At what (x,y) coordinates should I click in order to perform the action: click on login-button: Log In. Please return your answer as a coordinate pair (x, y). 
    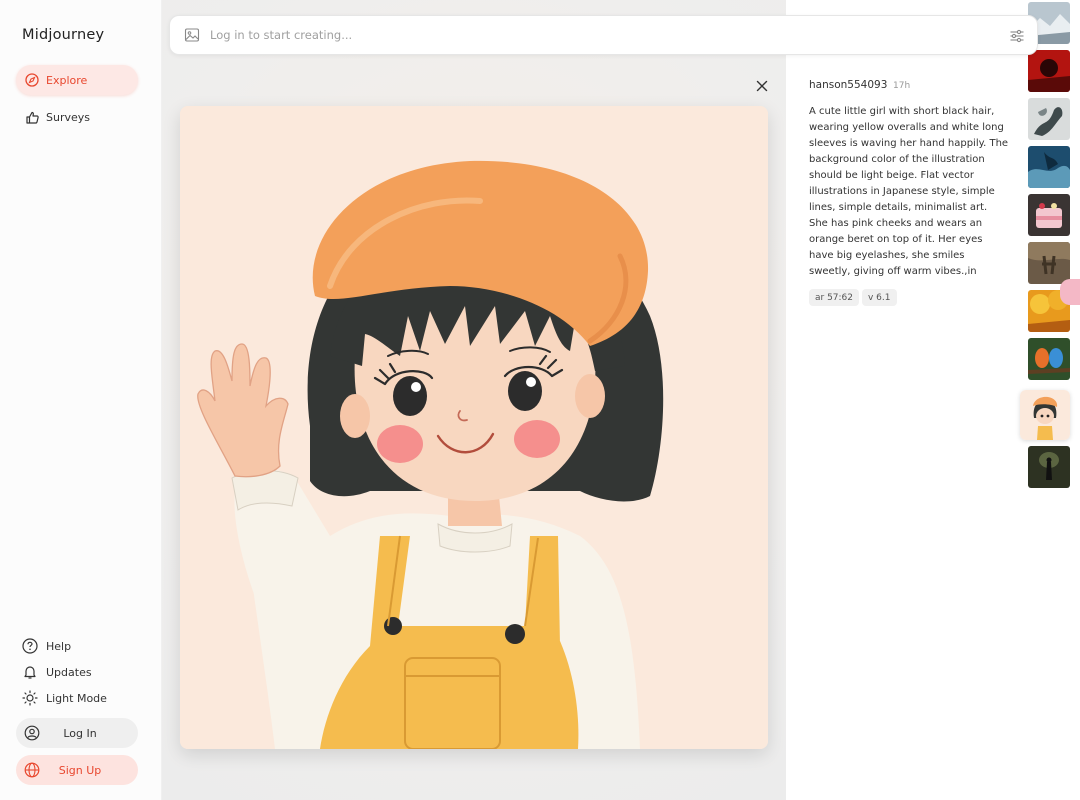
    Looking at the image, I should click on (77, 733).